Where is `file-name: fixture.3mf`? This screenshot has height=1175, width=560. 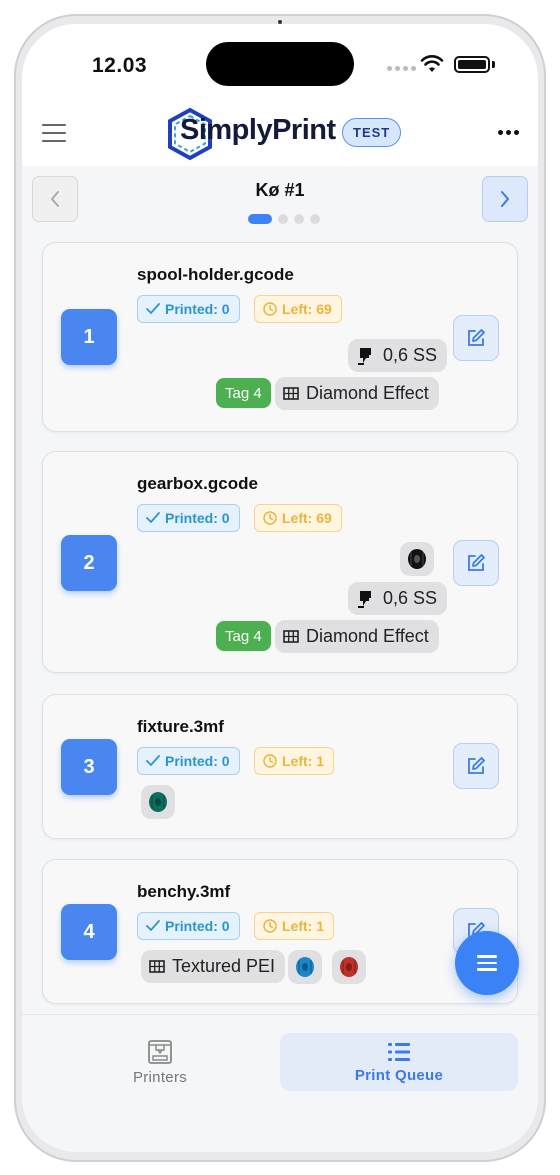 file-name: fixture.3mf is located at coordinates (180, 726).